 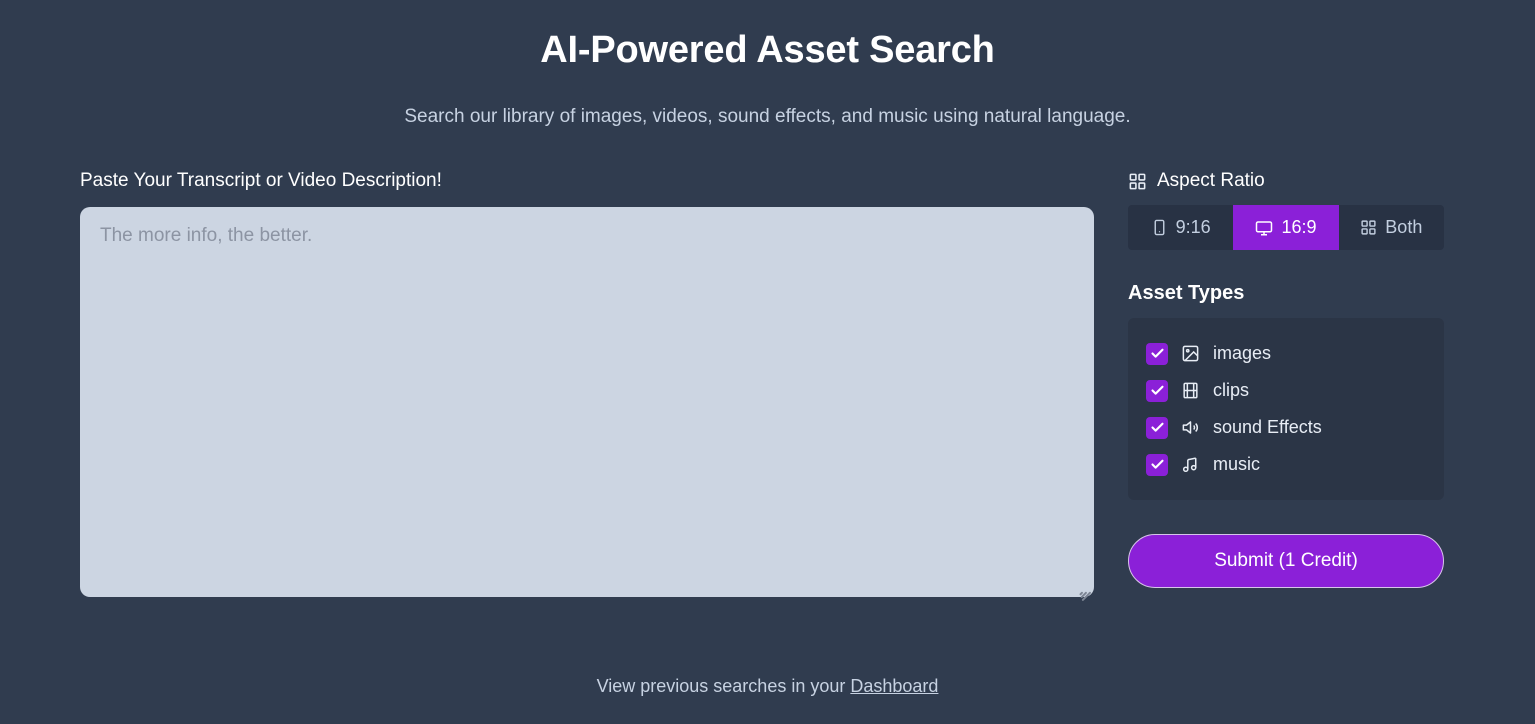 I want to click on aspect-ratio-option-9-16: 9:16, so click(x=1180, y=227).